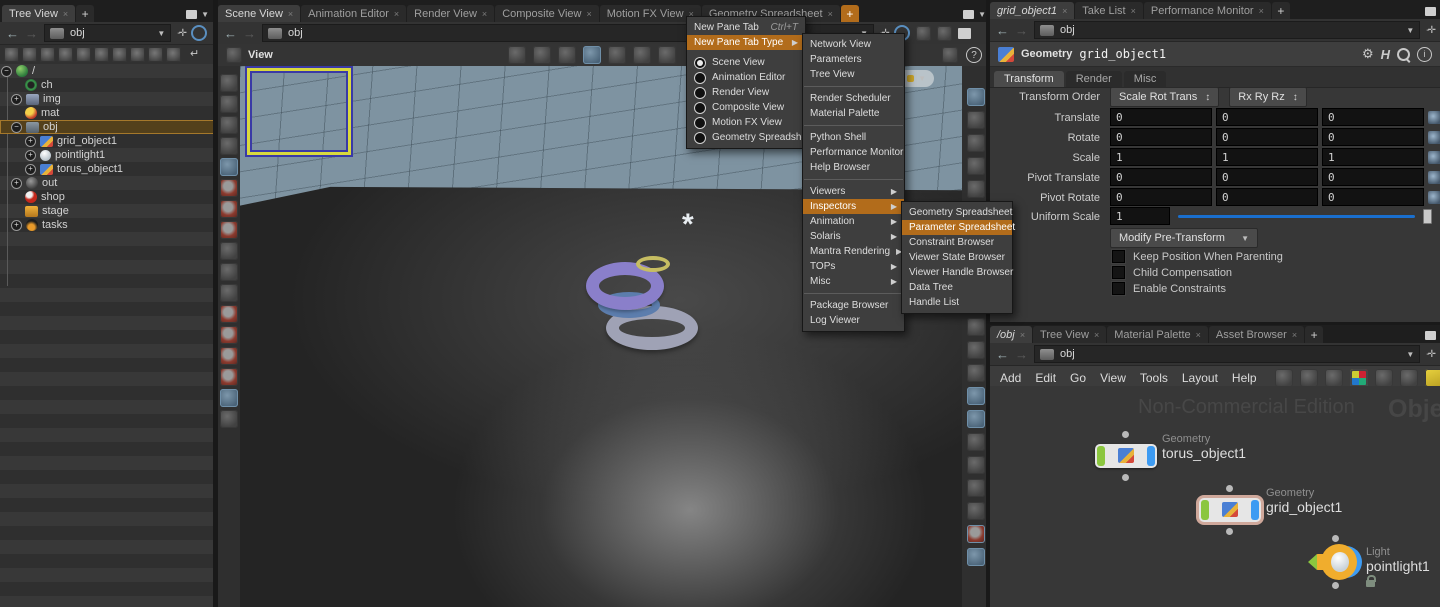 This screenshot has height=607, width=1440. What do you see at coordinates (112, 127) in the screenshot?
I see `tree-row-obj: − obj` at bounding box center [112, 127].